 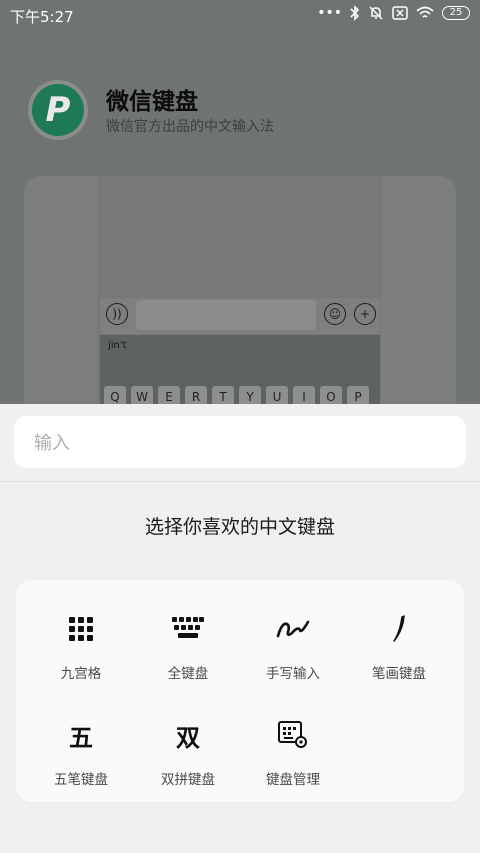 I want to click on app-title: 微信键盘, so click(x=152, y=102).